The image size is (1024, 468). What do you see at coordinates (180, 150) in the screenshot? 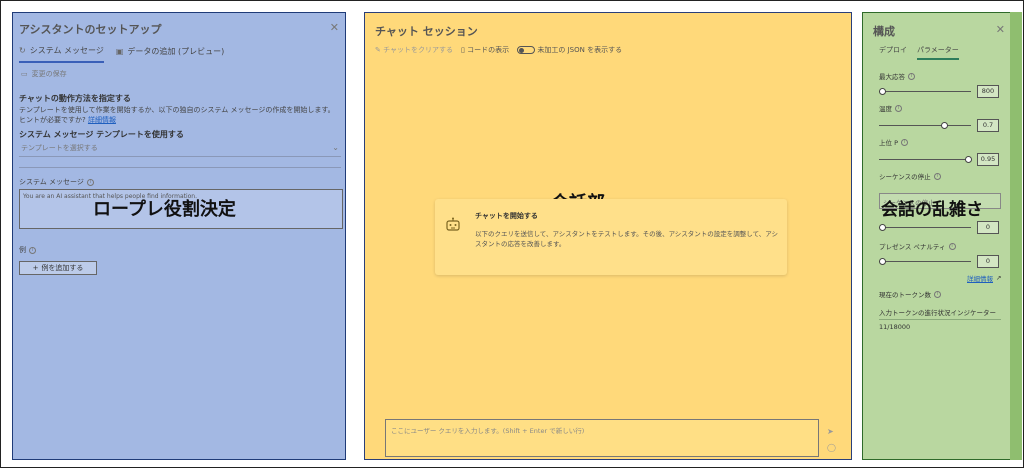
I see `template-dropdown: テンプレートを選択する ⌄` at bounding box center [180, 150].